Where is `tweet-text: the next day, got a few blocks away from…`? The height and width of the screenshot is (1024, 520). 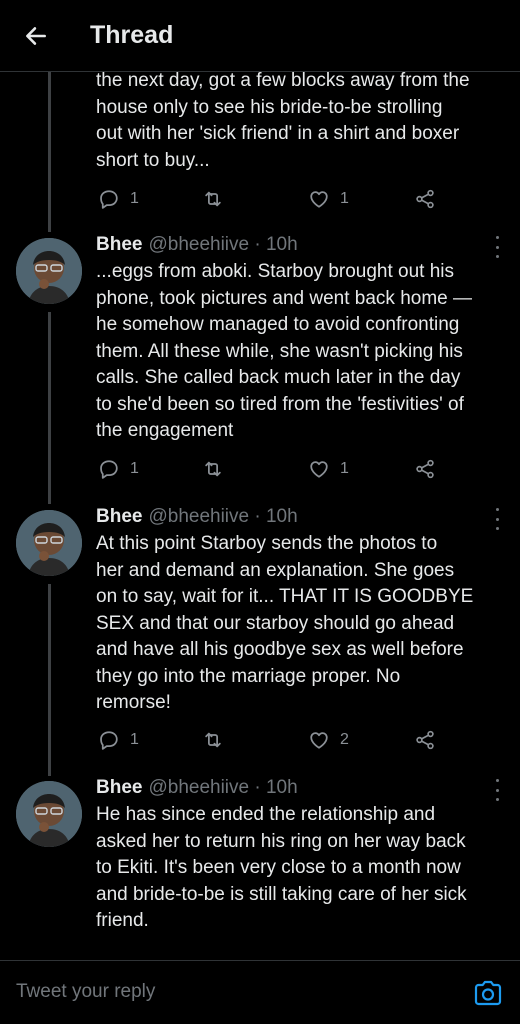
tweet-text: the next day, got a few blocks away from… is located at coordinates (301, 121).